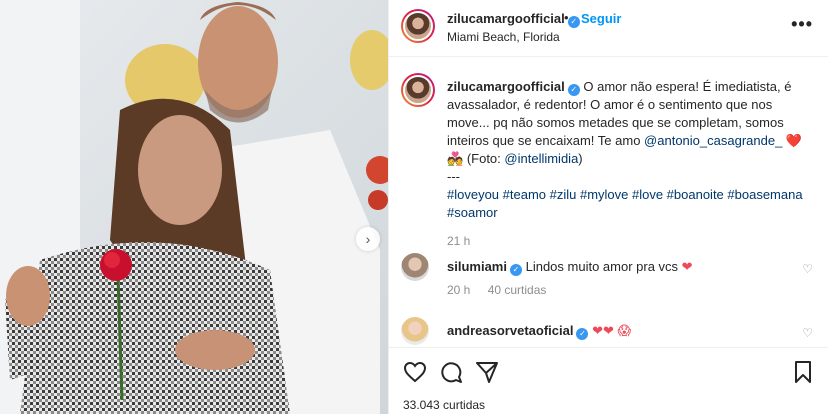 This screenshot has height=414, width=828. Describe the element at coordinates (506, 18) in the screenshot. I see `author-username-text: zilucamargoofficial` at that location.